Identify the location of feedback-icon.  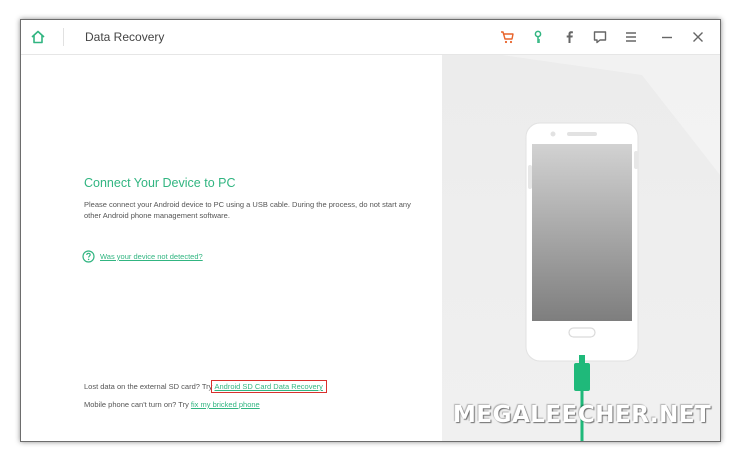
(600, 37).